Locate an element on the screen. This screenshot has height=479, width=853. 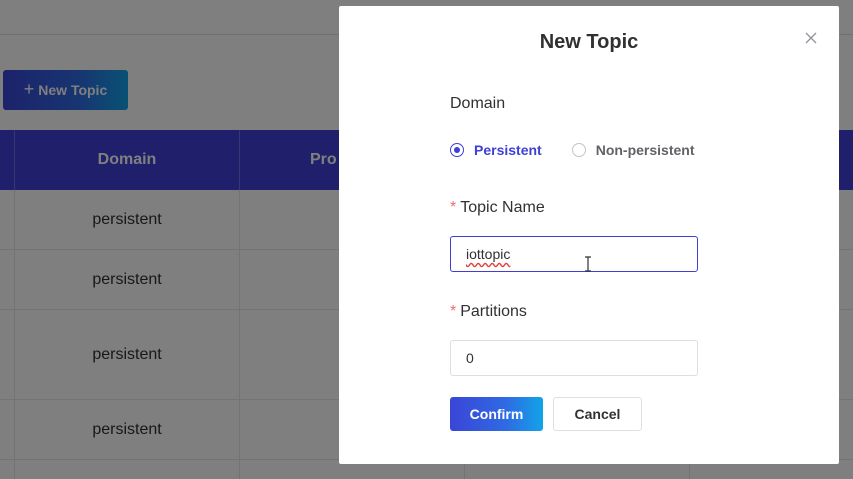
text-cursor-icon is located at coordinates (588, 264).